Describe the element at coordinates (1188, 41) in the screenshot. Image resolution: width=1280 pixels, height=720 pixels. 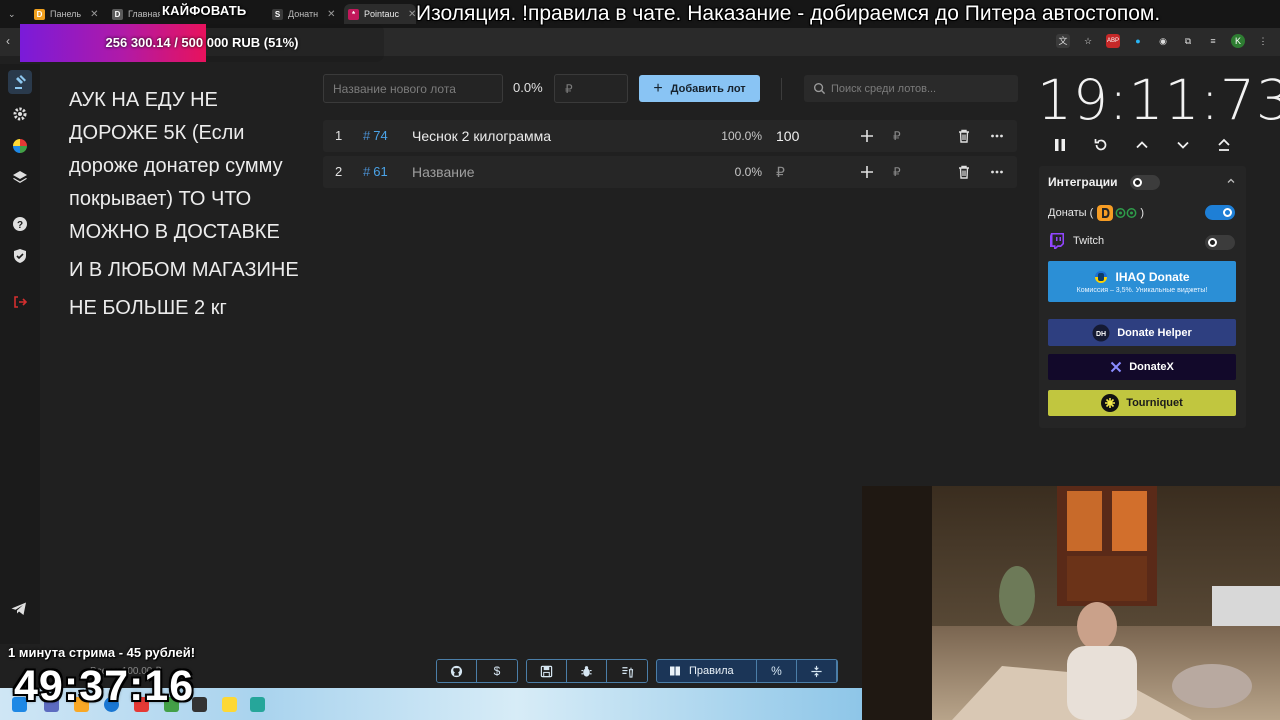
I see `puzzle-icon: ⧉` at that location.